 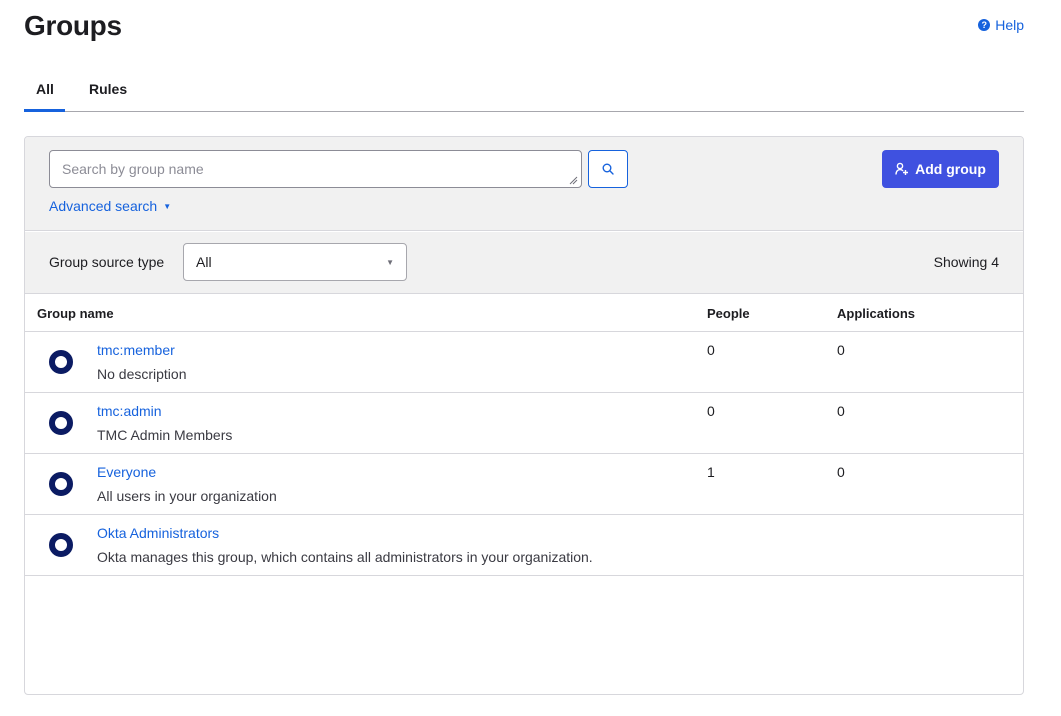 I want to click on tab-rules: Rules, so click(x=108, y=94).